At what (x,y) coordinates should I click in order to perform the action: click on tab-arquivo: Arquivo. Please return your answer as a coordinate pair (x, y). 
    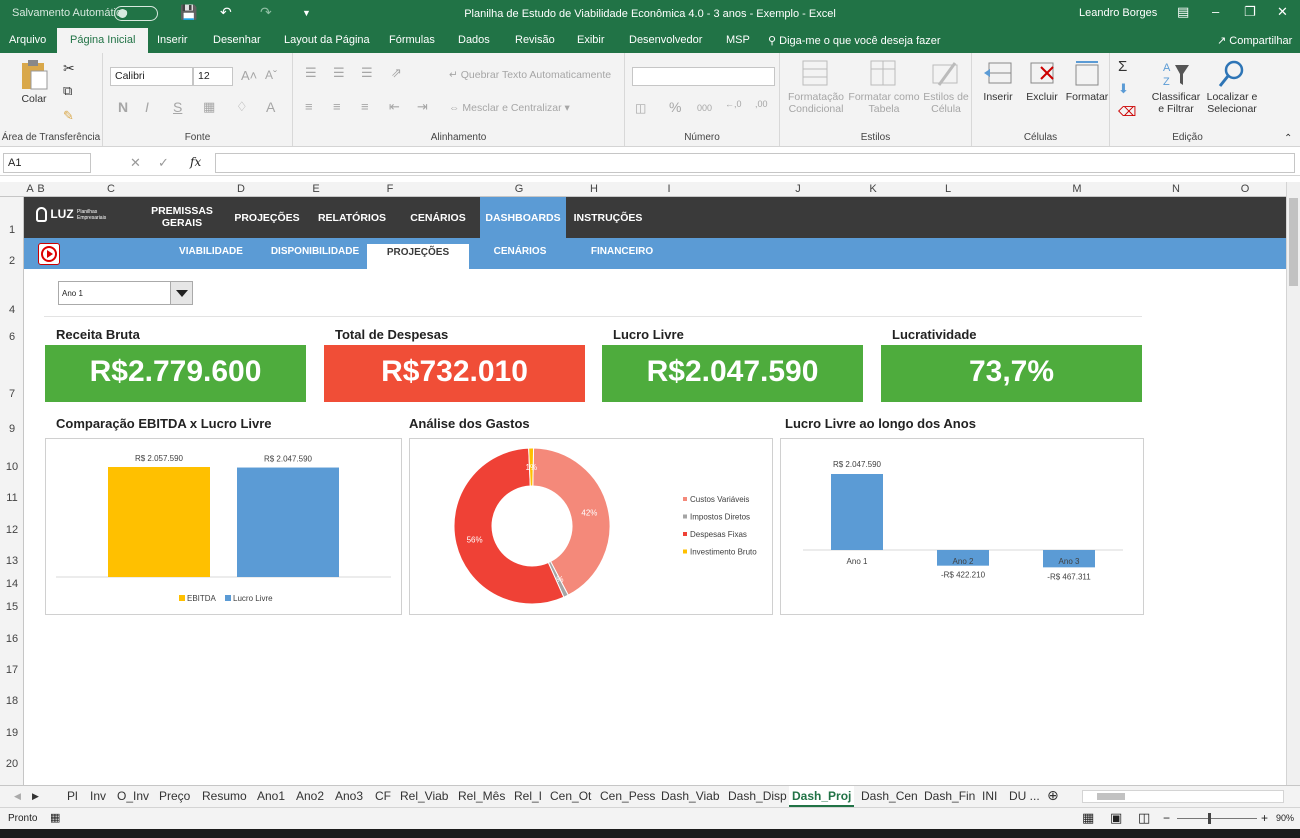
    Looking at the image, I should click on (27, 40).